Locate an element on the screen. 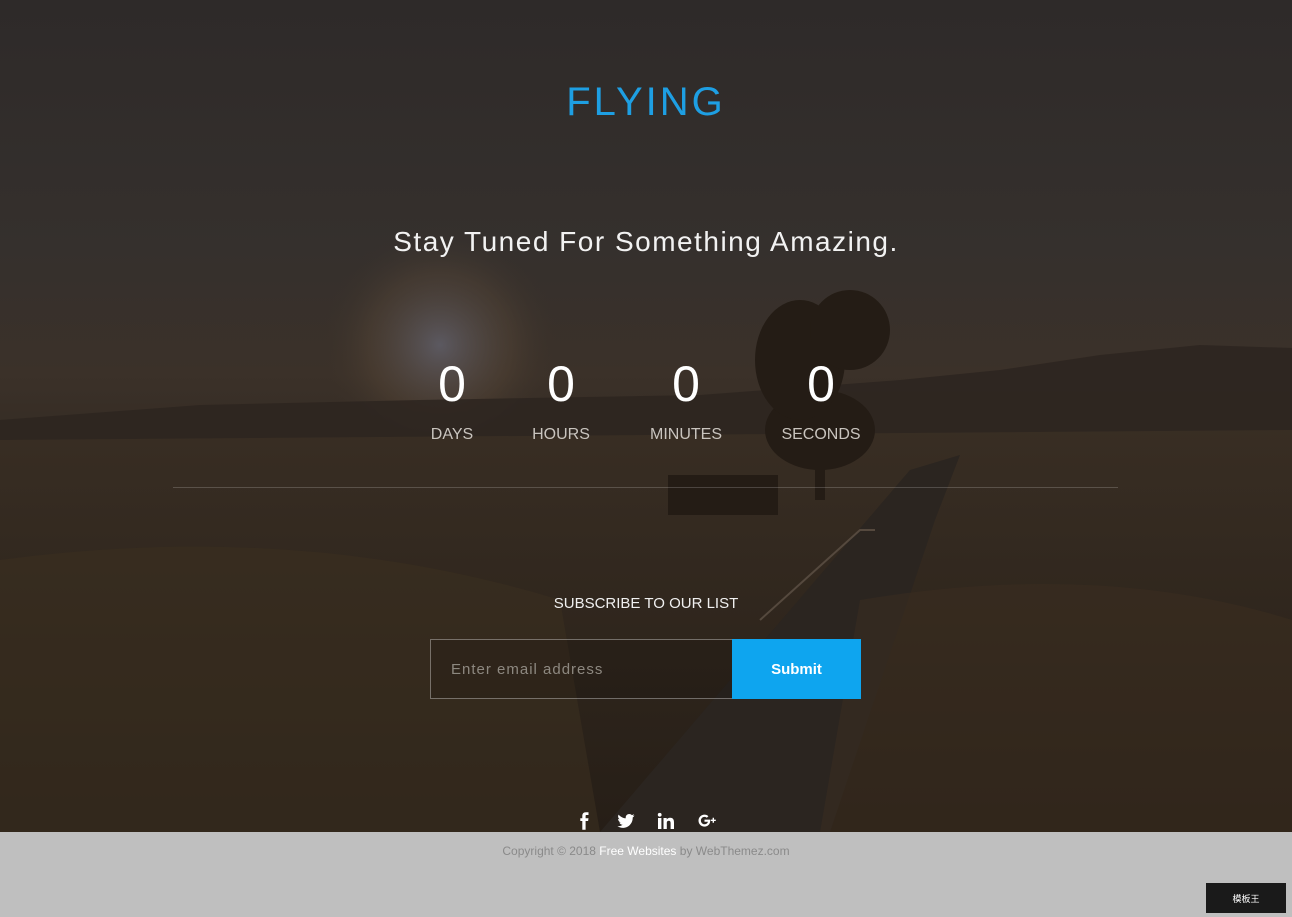 The height and width of the screenshot is (917, 1292). countdown-minutes-label: MINUTES is located at coordinates (686, 434).